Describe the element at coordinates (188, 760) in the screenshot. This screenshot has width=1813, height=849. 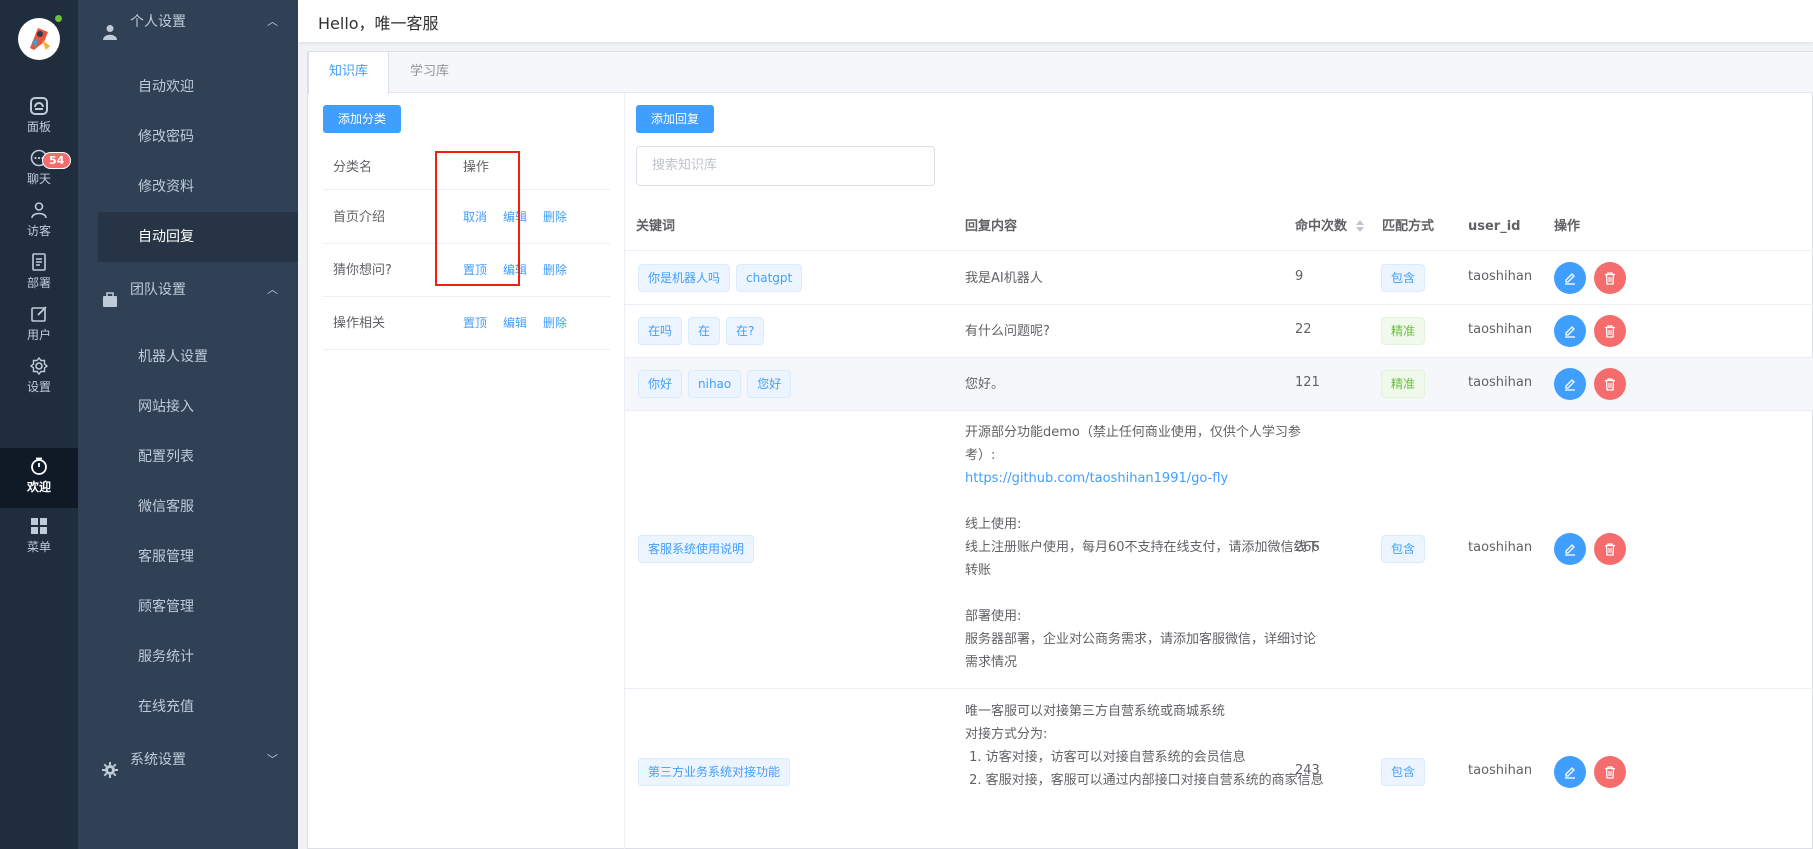
I see `menu-group-system: 系统设置 ﹀` at that location.